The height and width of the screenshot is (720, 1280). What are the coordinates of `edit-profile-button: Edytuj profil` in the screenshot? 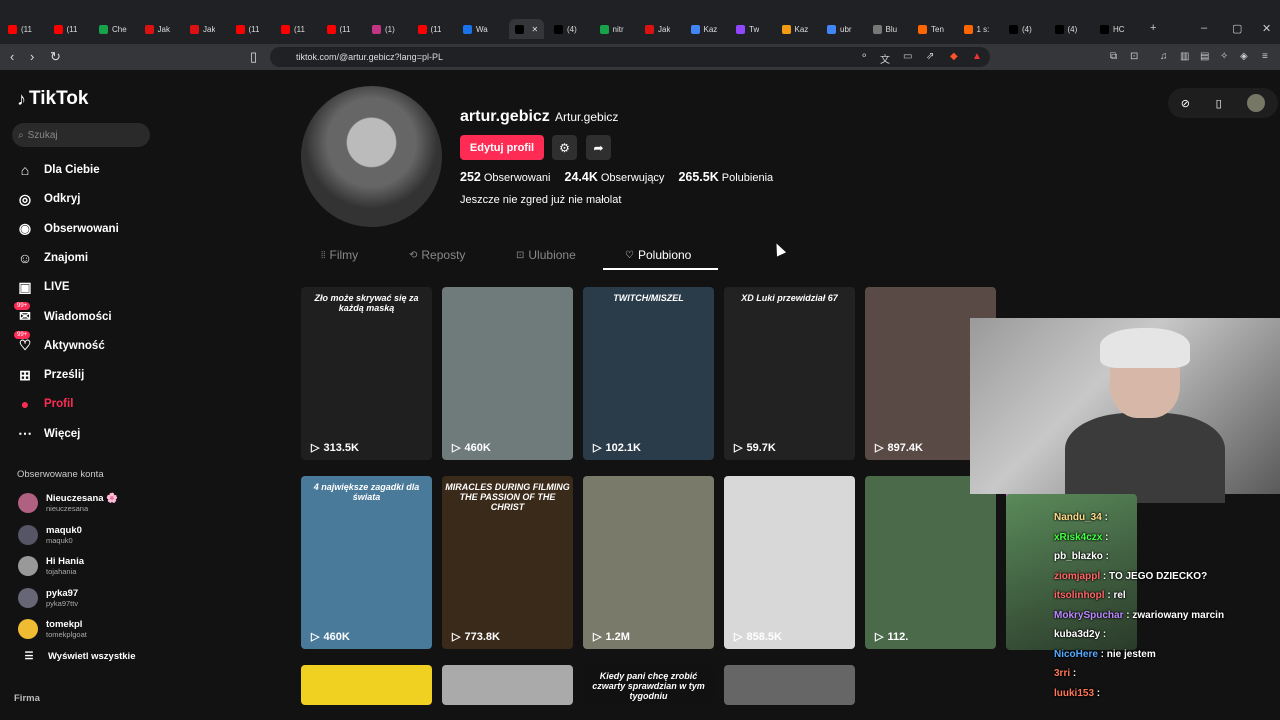 It's located at (502, 147).